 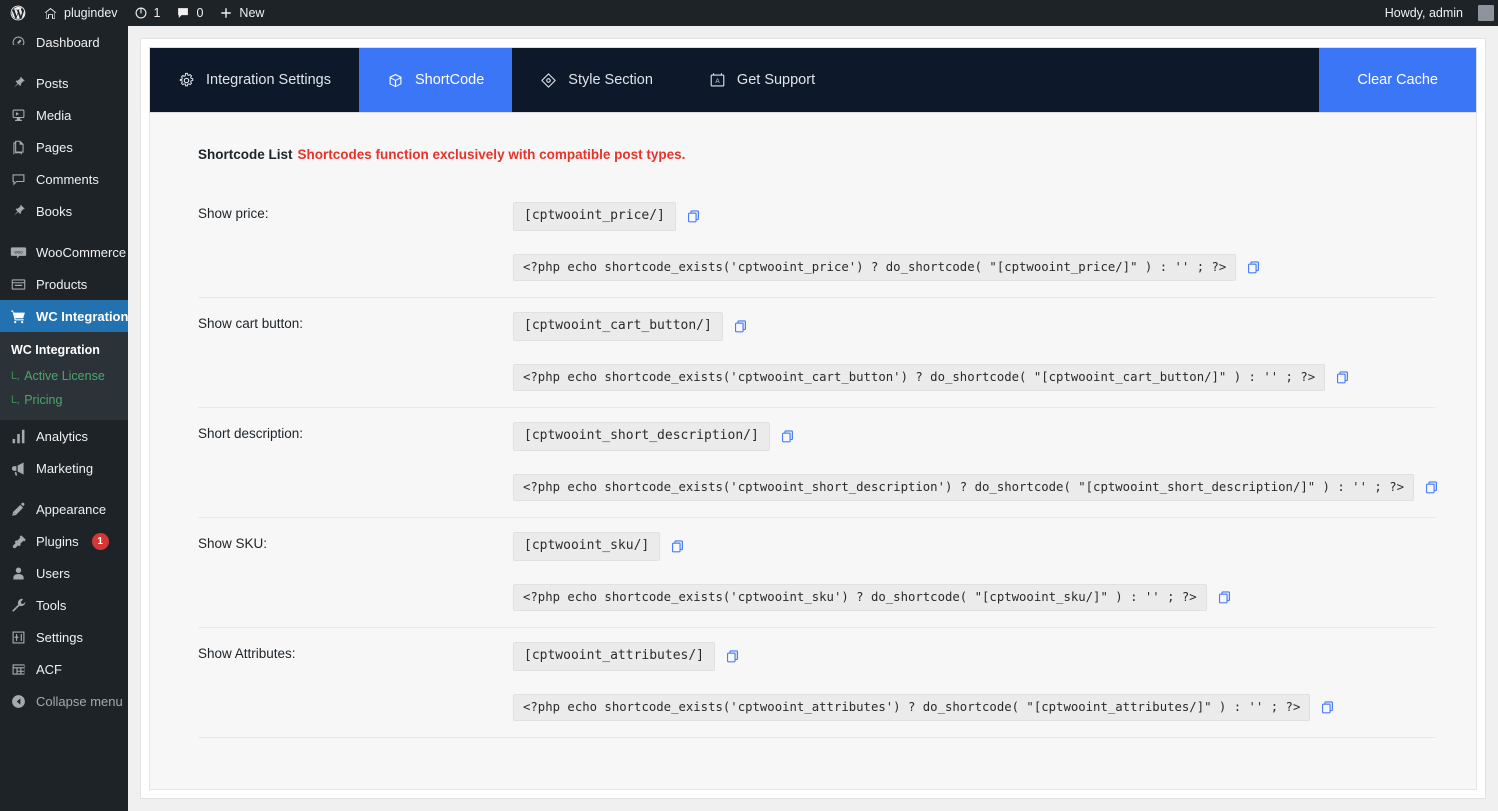 I want to click on updates-count: 1, so click(x=157, y=13).